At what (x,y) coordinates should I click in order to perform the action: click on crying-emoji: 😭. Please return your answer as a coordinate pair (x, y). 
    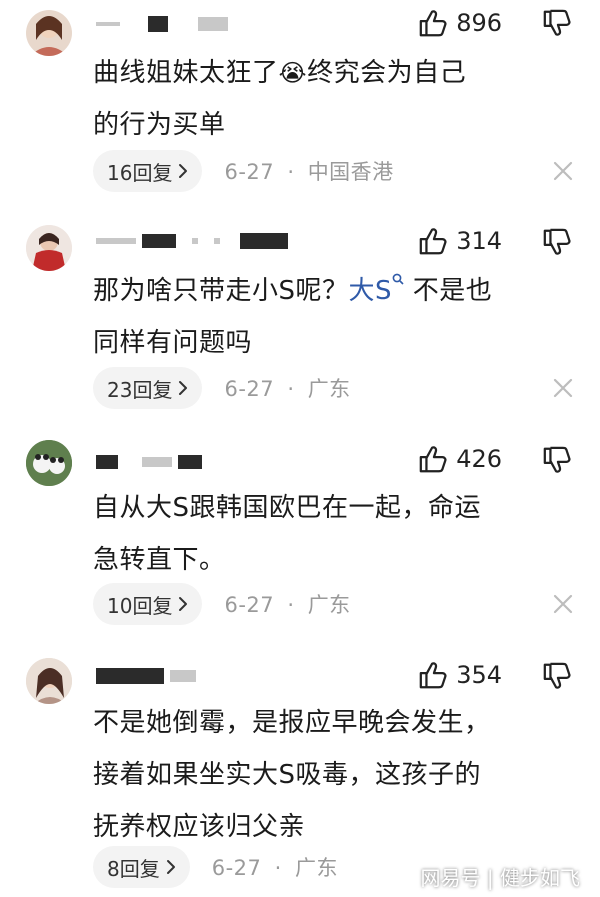
    Looking at the image, I should click on (293, 73).